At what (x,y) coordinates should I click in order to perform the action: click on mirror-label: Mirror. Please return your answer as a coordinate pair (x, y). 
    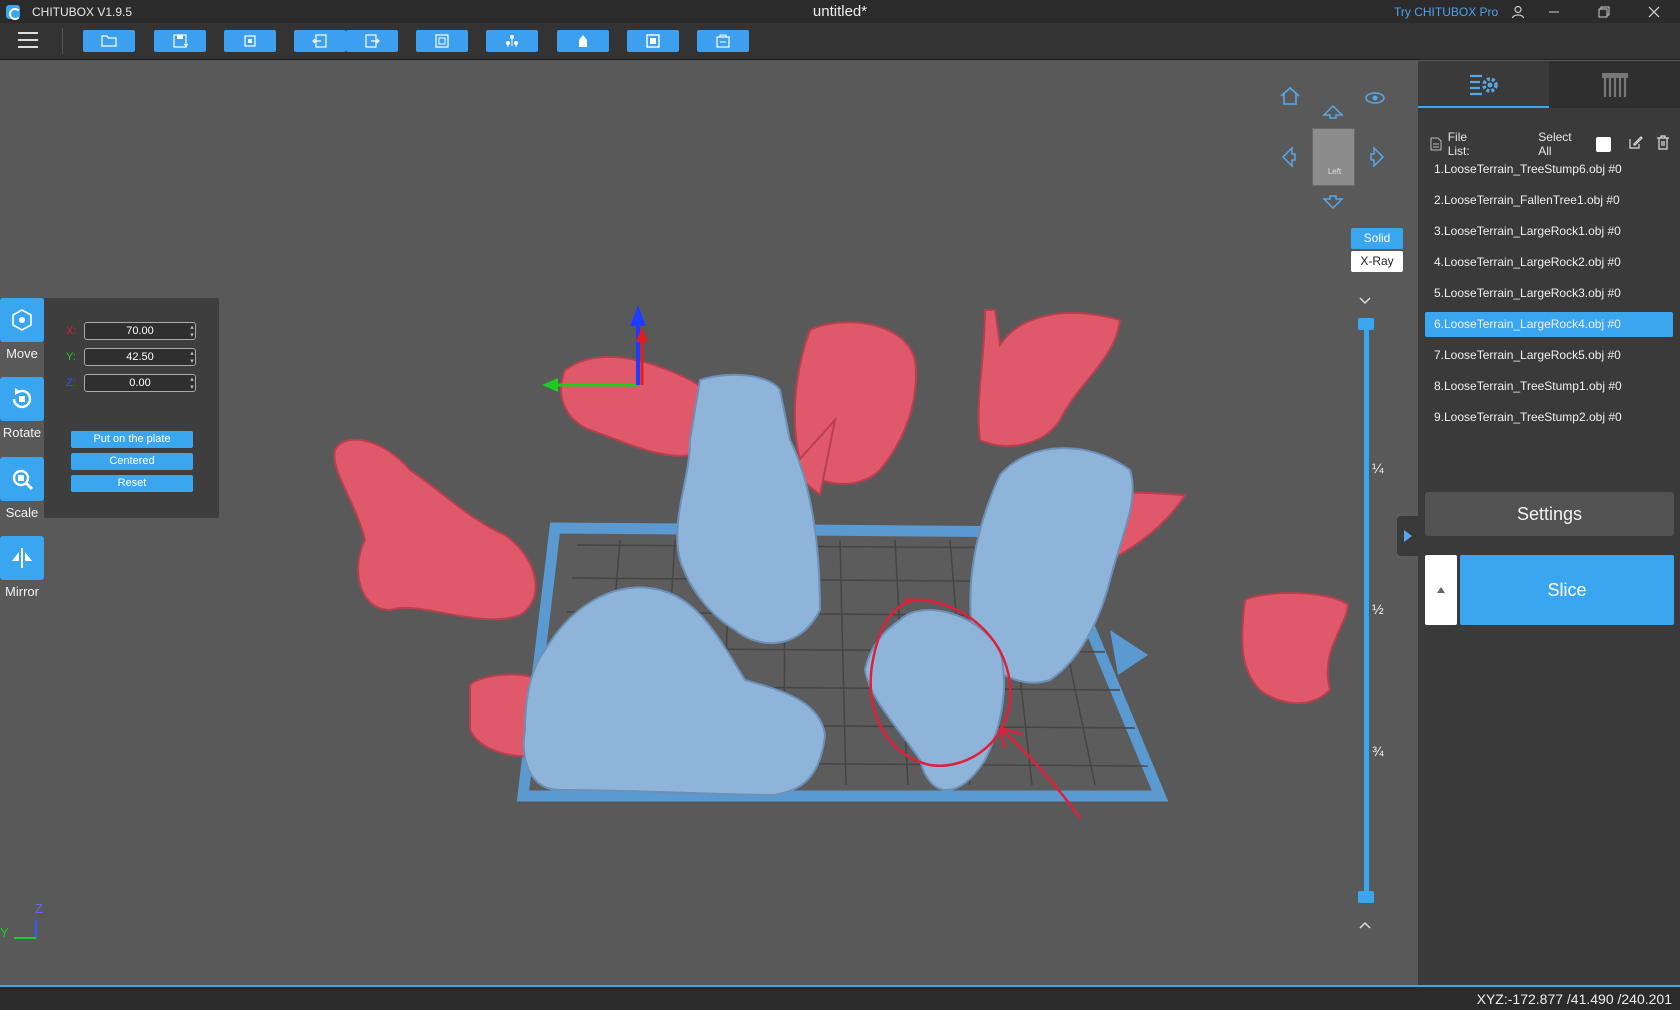
    Looking at the image, I should click on (22, 591).